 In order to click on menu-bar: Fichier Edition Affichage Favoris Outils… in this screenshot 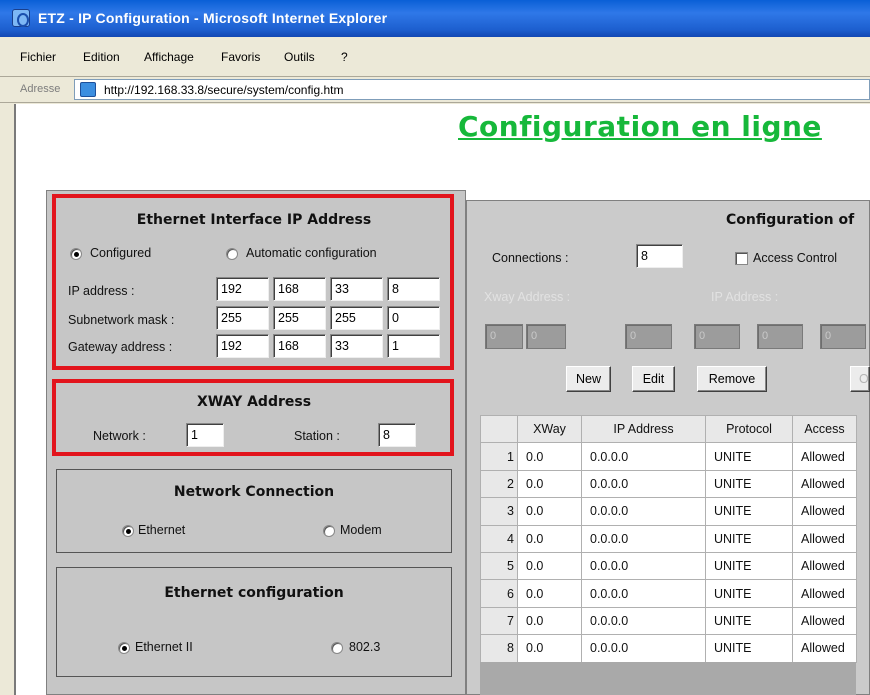, I will do `click(435, 57)`.